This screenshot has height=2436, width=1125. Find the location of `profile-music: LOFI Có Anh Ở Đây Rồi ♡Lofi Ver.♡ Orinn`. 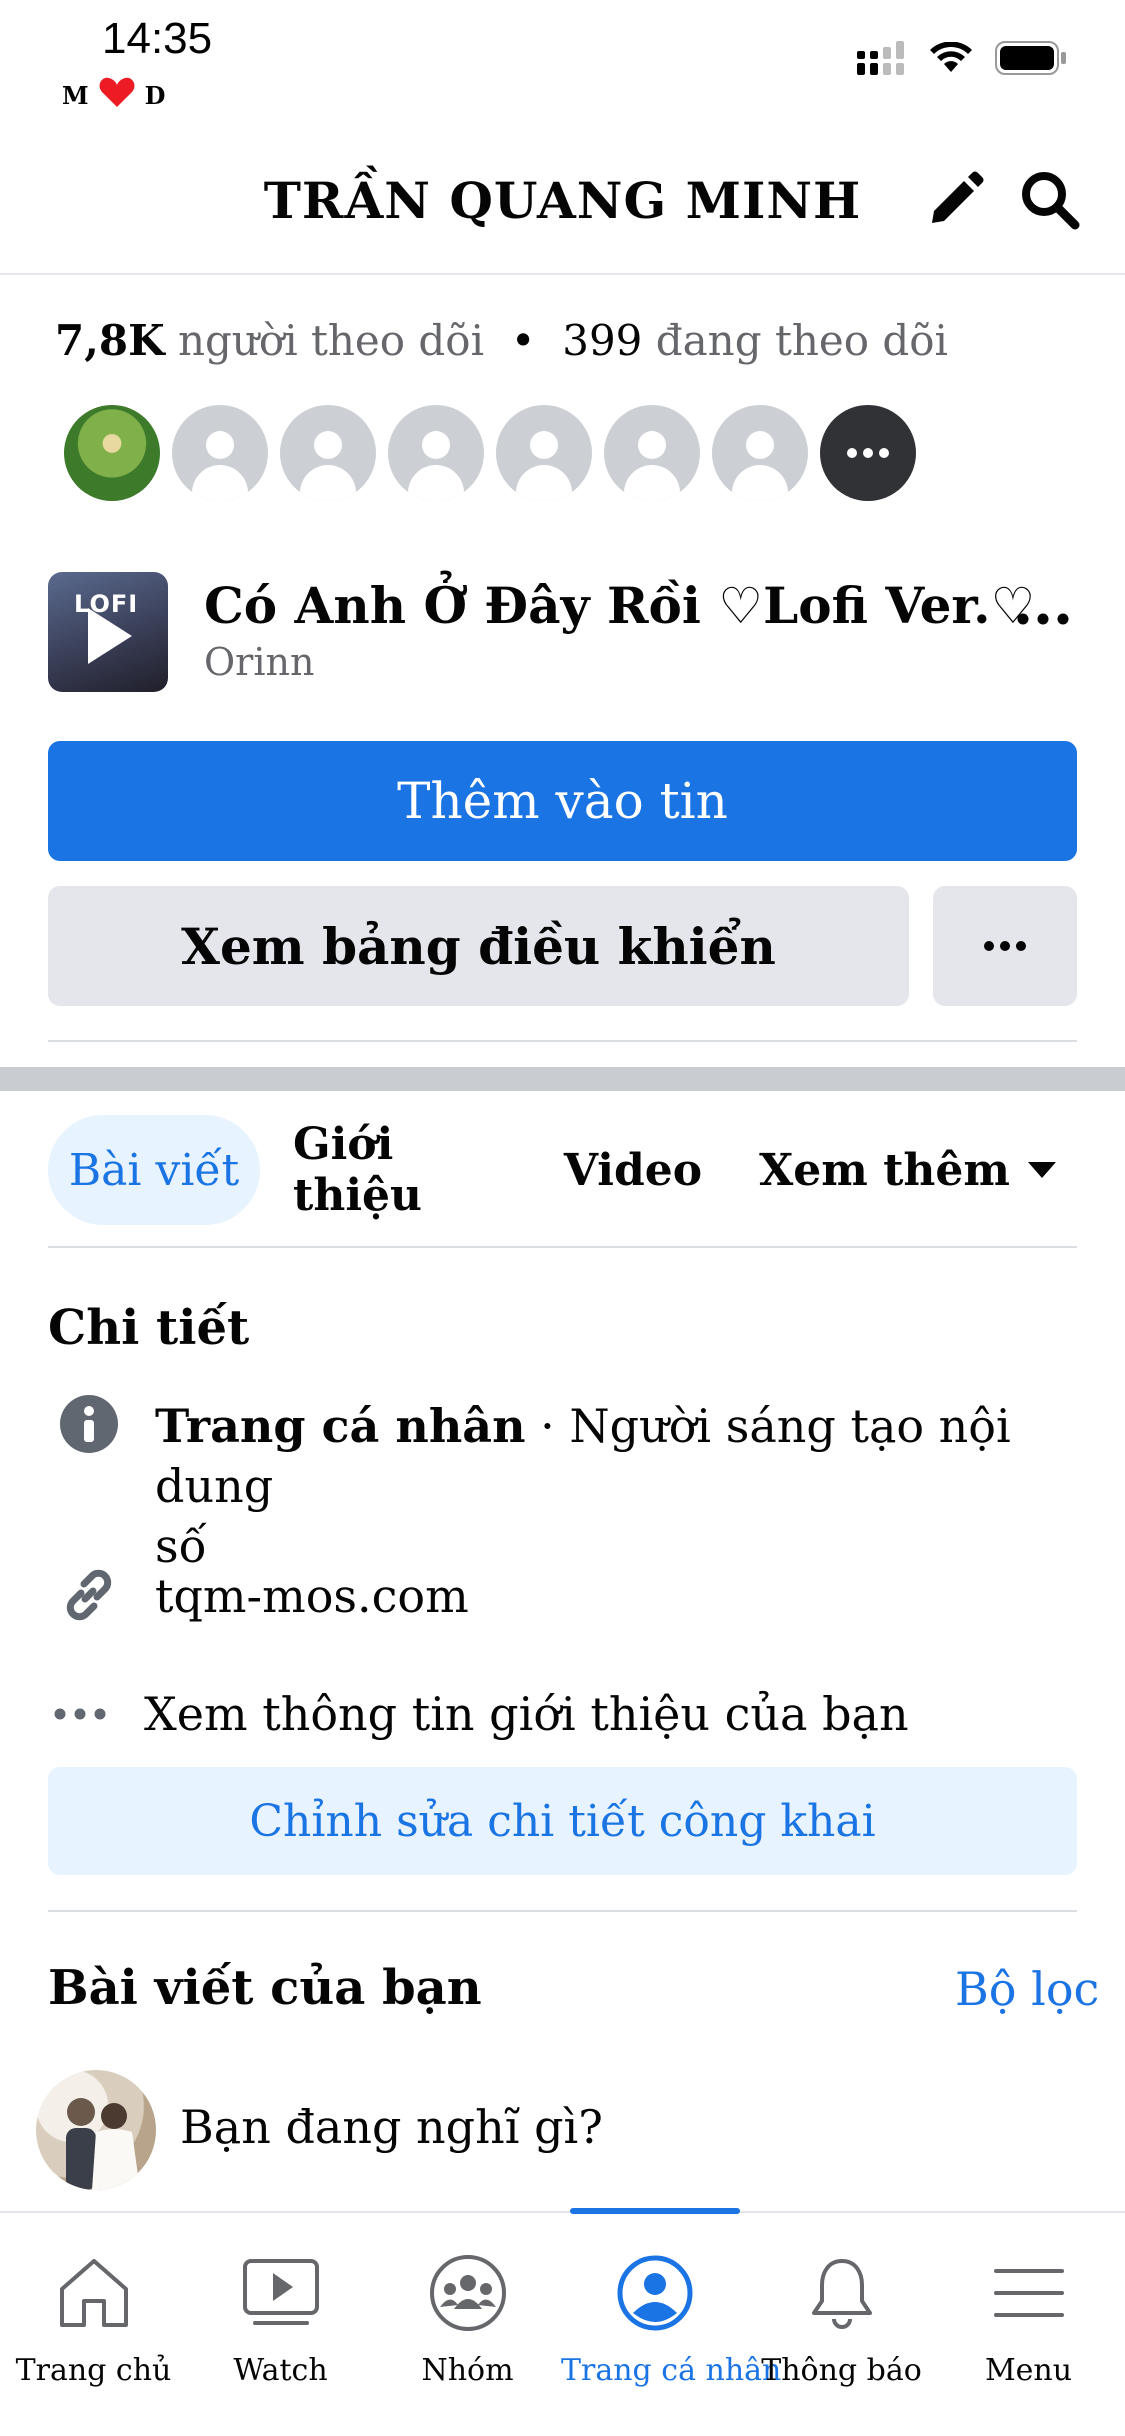

profile-music: LOFI Có Anh Ở Đây Rồi ♡Lofi Ver.♡ Orinn is located at coordinates (563, 632).